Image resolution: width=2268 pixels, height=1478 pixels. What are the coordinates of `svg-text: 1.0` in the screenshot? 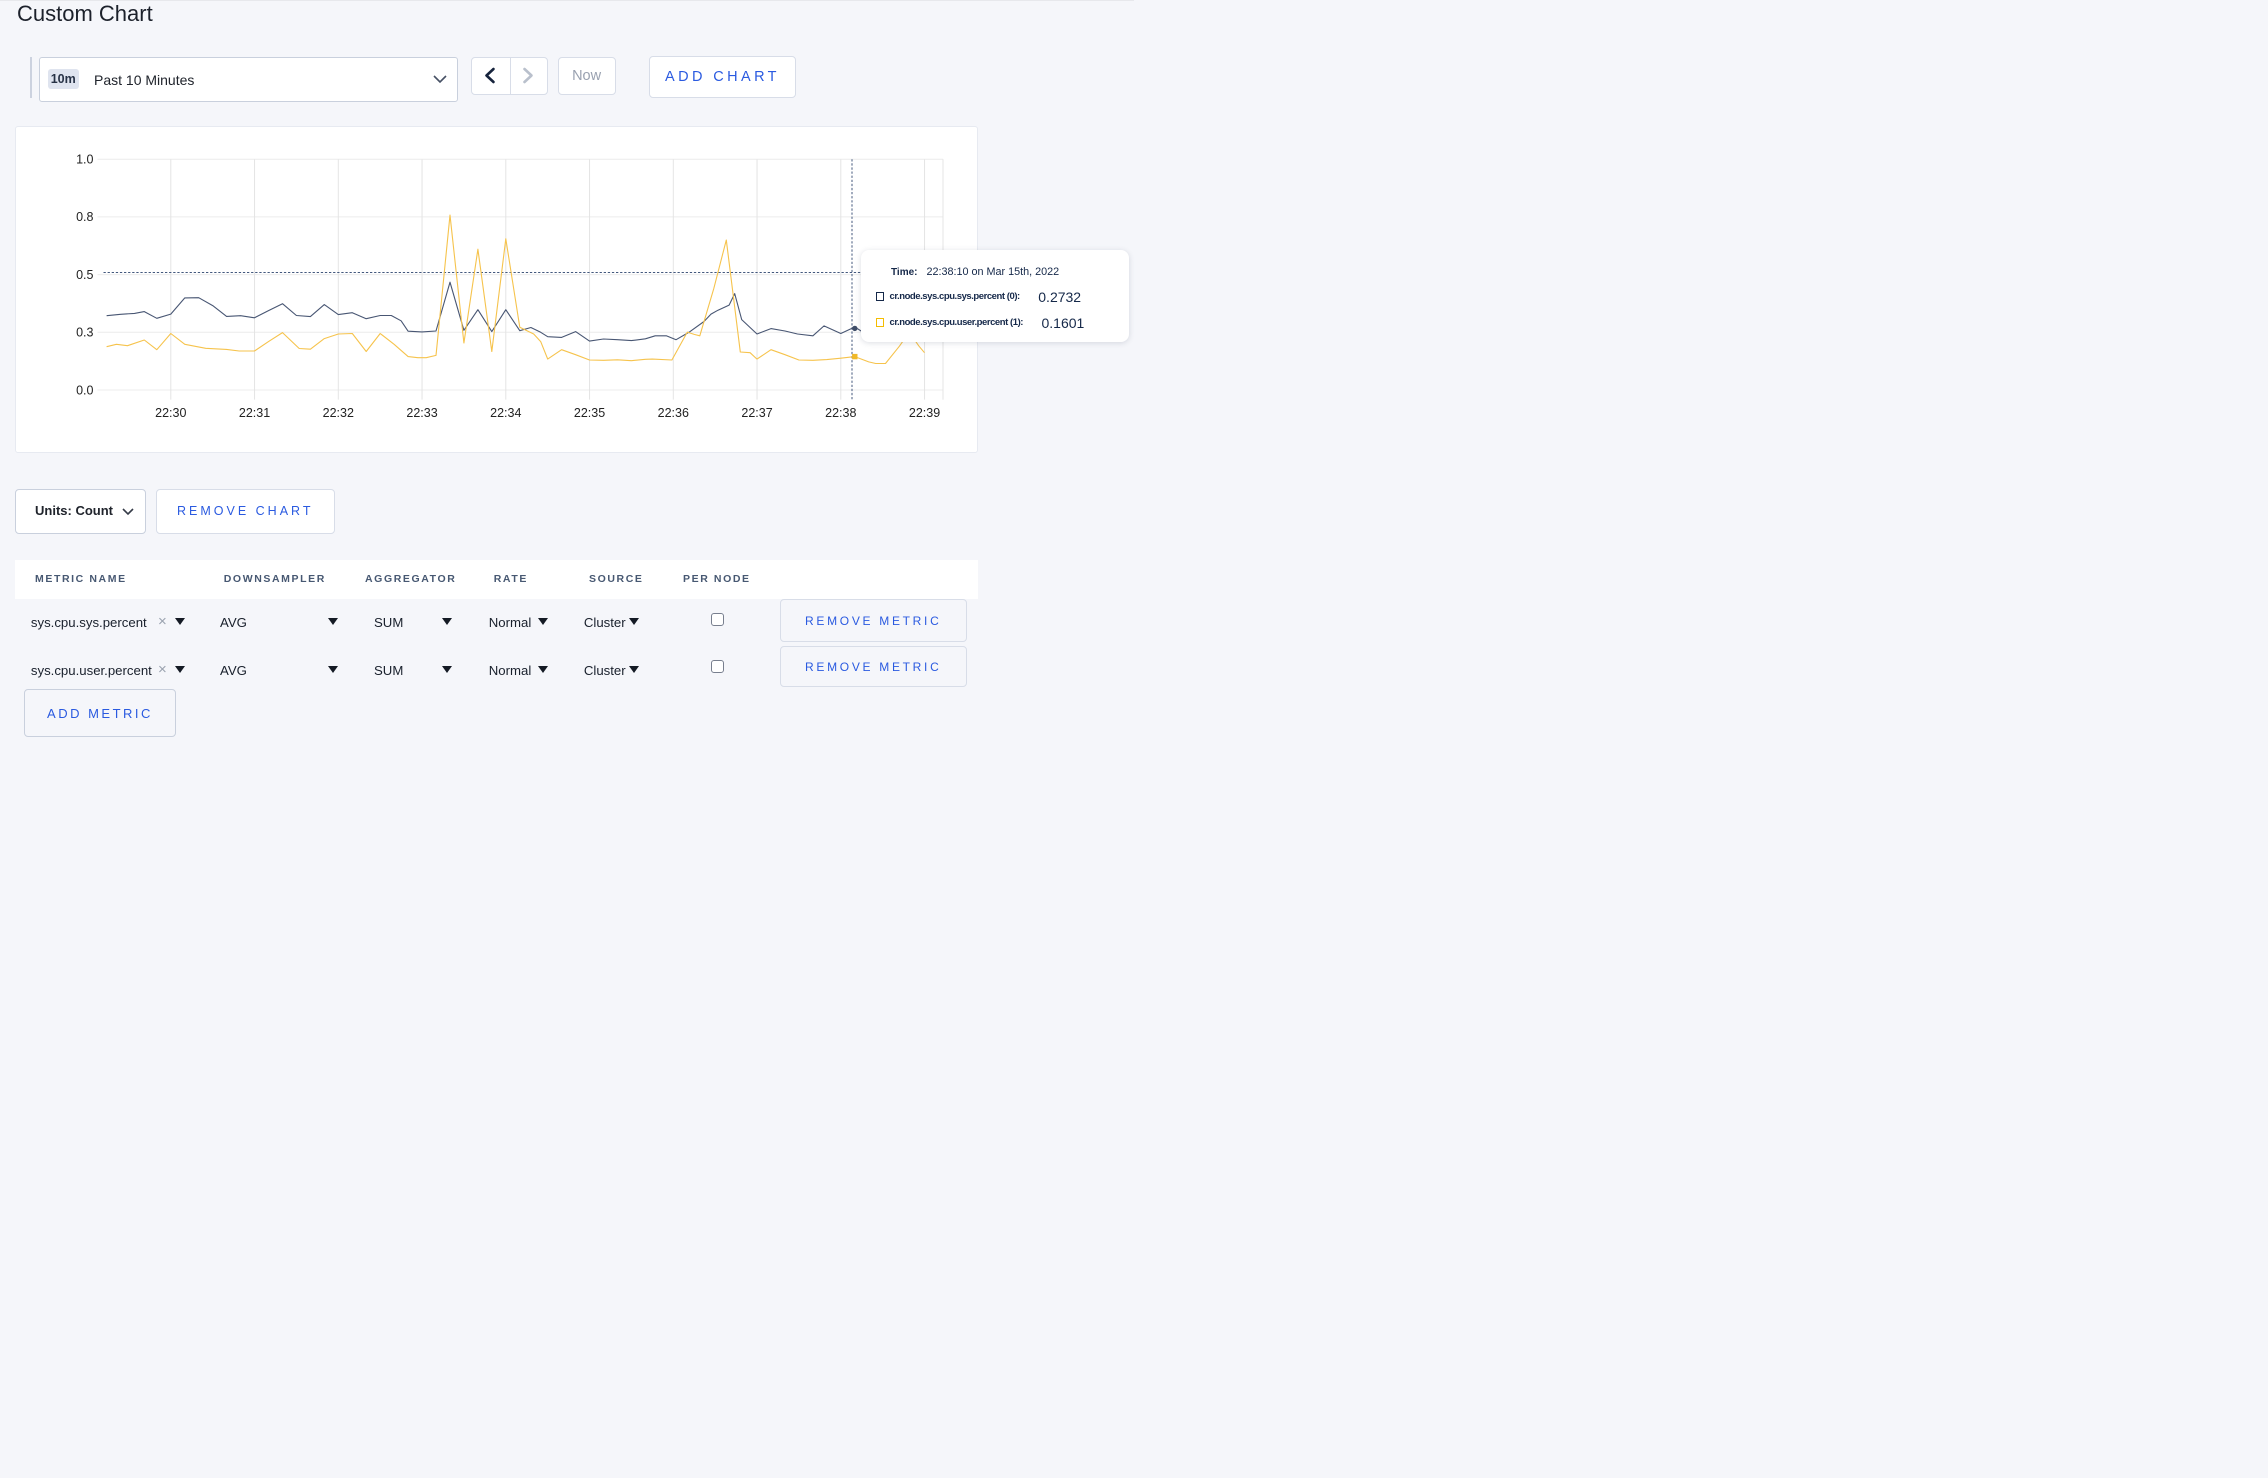 It's located at (84, 160).